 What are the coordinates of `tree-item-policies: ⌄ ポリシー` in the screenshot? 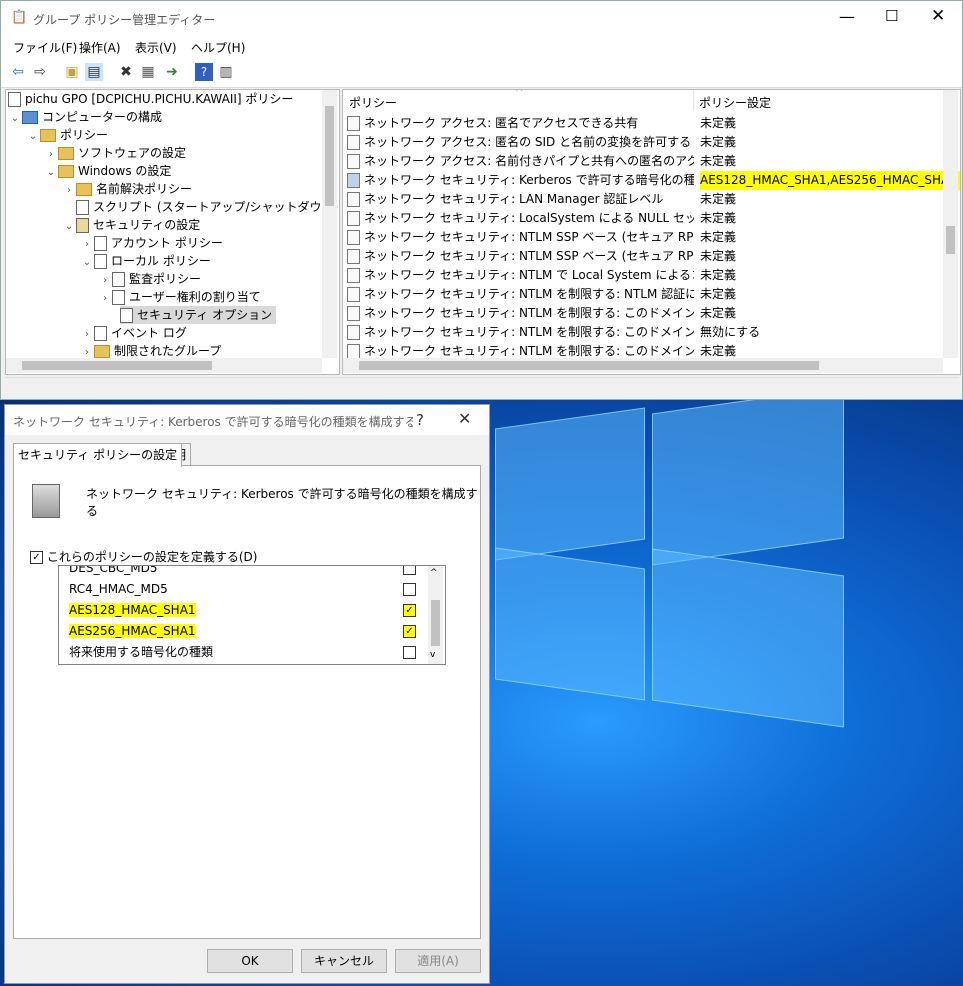 It's located at (67, 135).